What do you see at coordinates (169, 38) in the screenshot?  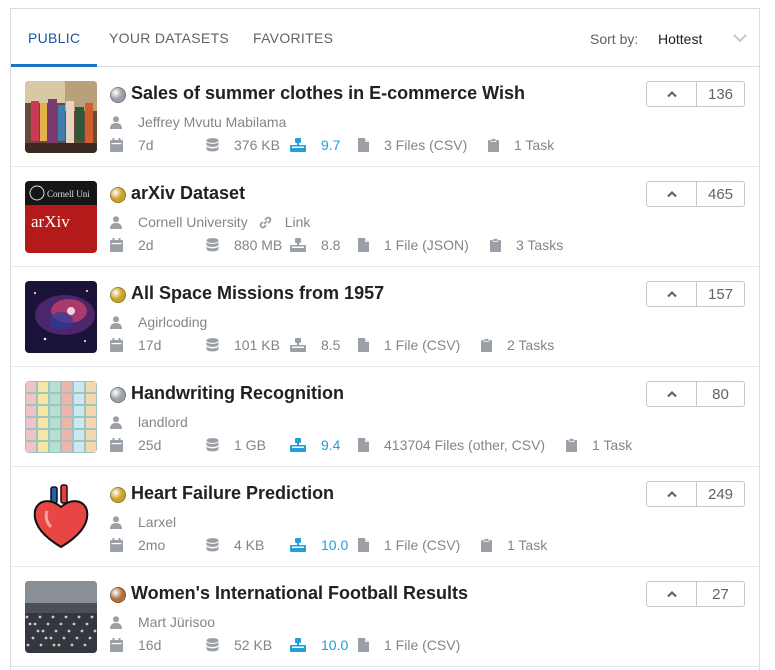 I see `tab-your-datasets: YOUR DATASETS` at bounding box center [169, 38].